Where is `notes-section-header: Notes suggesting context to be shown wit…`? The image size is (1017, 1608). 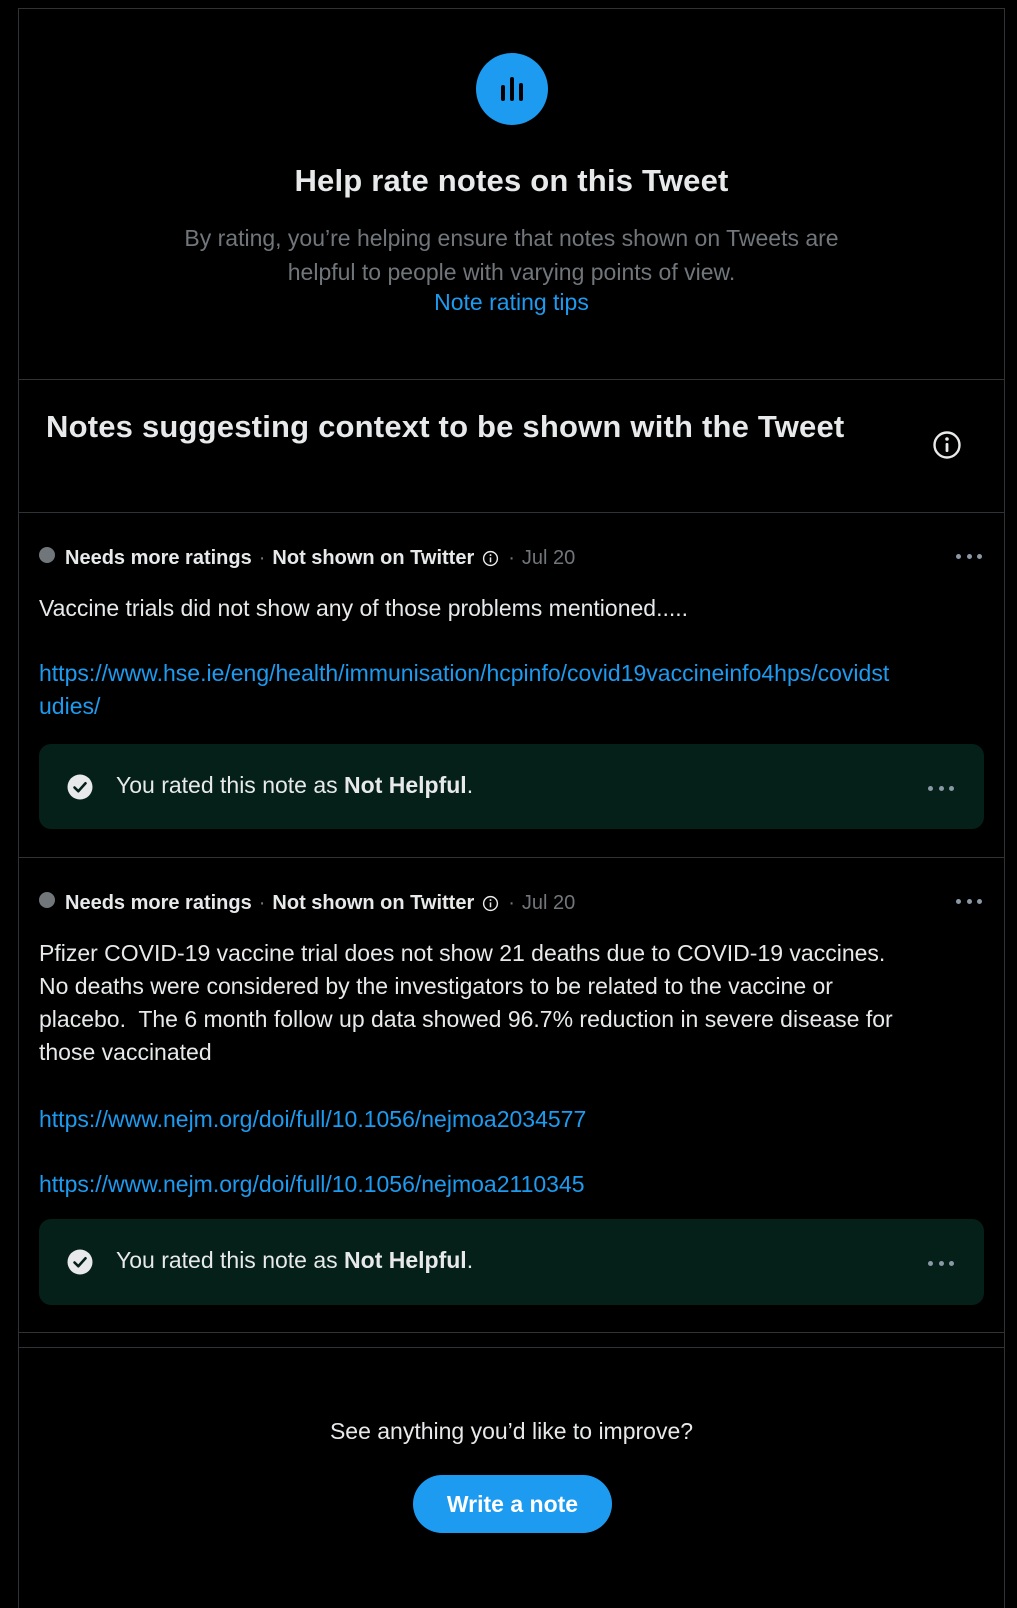
notes-section-header: Notes suggesting context to be shown wit… is located at coordinates (511, 446).